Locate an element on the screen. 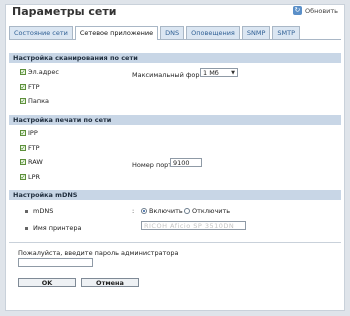 The image size is (350, 316). port-number-input: 9100 is located at coordinates (186, 162).